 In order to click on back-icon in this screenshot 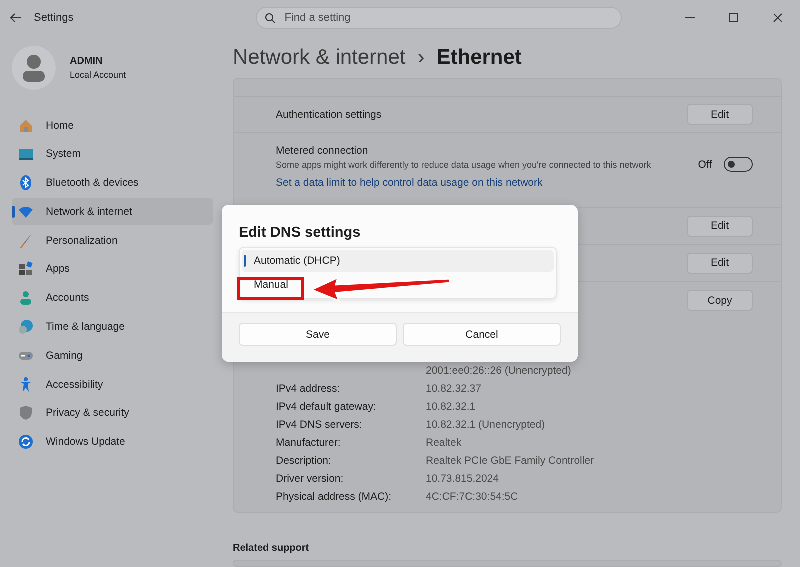, I will do `click(16, 18)`.